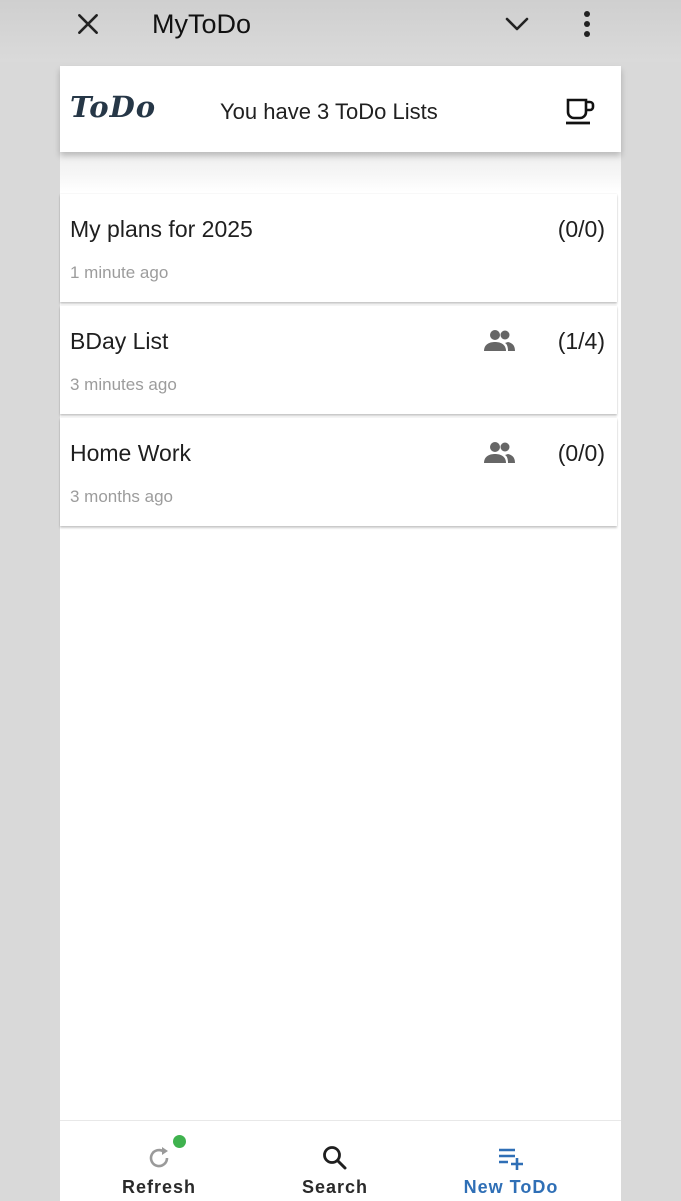 Image resolution: width=681 pixels, height=1201 pixels. I want to click on overflow-menu-button, so click(587, 24).